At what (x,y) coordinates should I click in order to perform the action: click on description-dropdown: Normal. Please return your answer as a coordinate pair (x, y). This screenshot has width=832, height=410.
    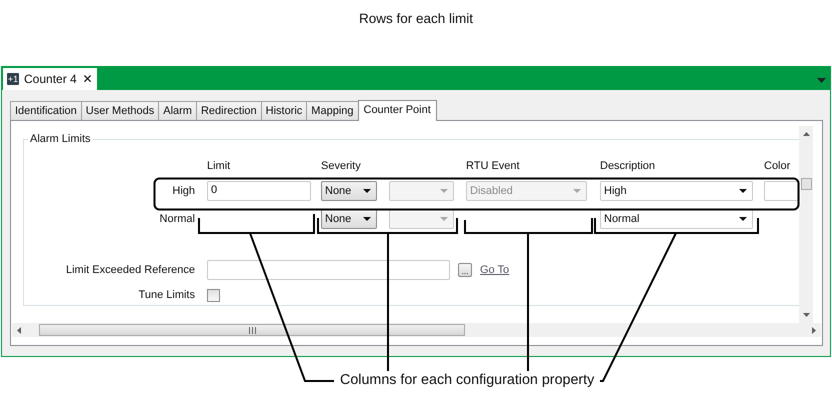
    Looking at the image, I should click on (676, 219).